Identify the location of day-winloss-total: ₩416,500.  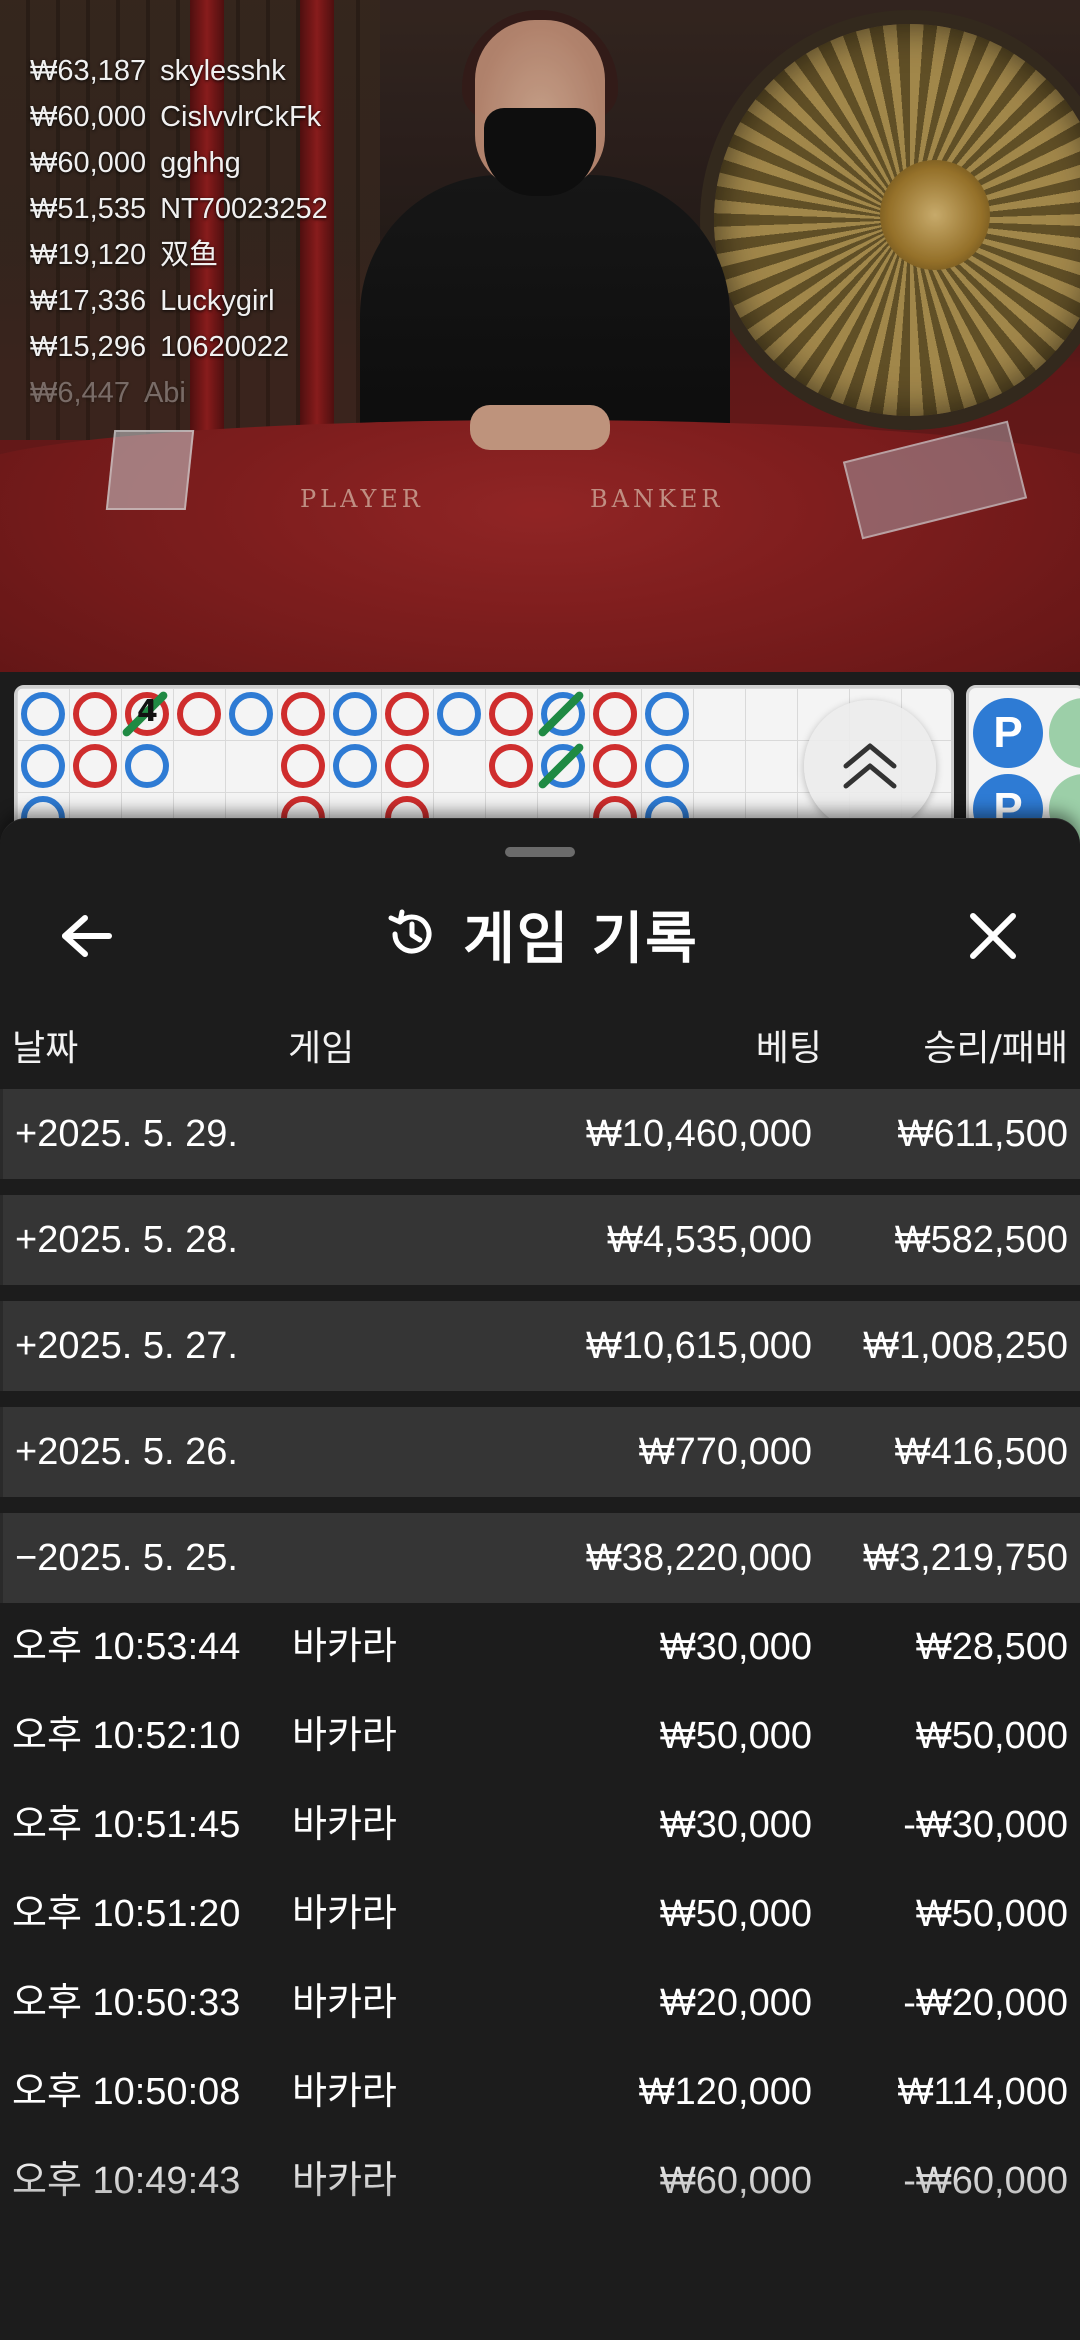
(981, 1452).